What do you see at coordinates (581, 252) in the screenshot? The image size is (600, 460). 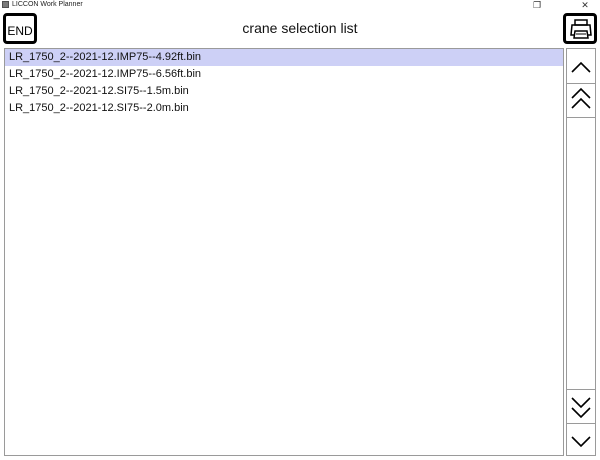 I see `scroll-column` at bounding box center [581, 252].